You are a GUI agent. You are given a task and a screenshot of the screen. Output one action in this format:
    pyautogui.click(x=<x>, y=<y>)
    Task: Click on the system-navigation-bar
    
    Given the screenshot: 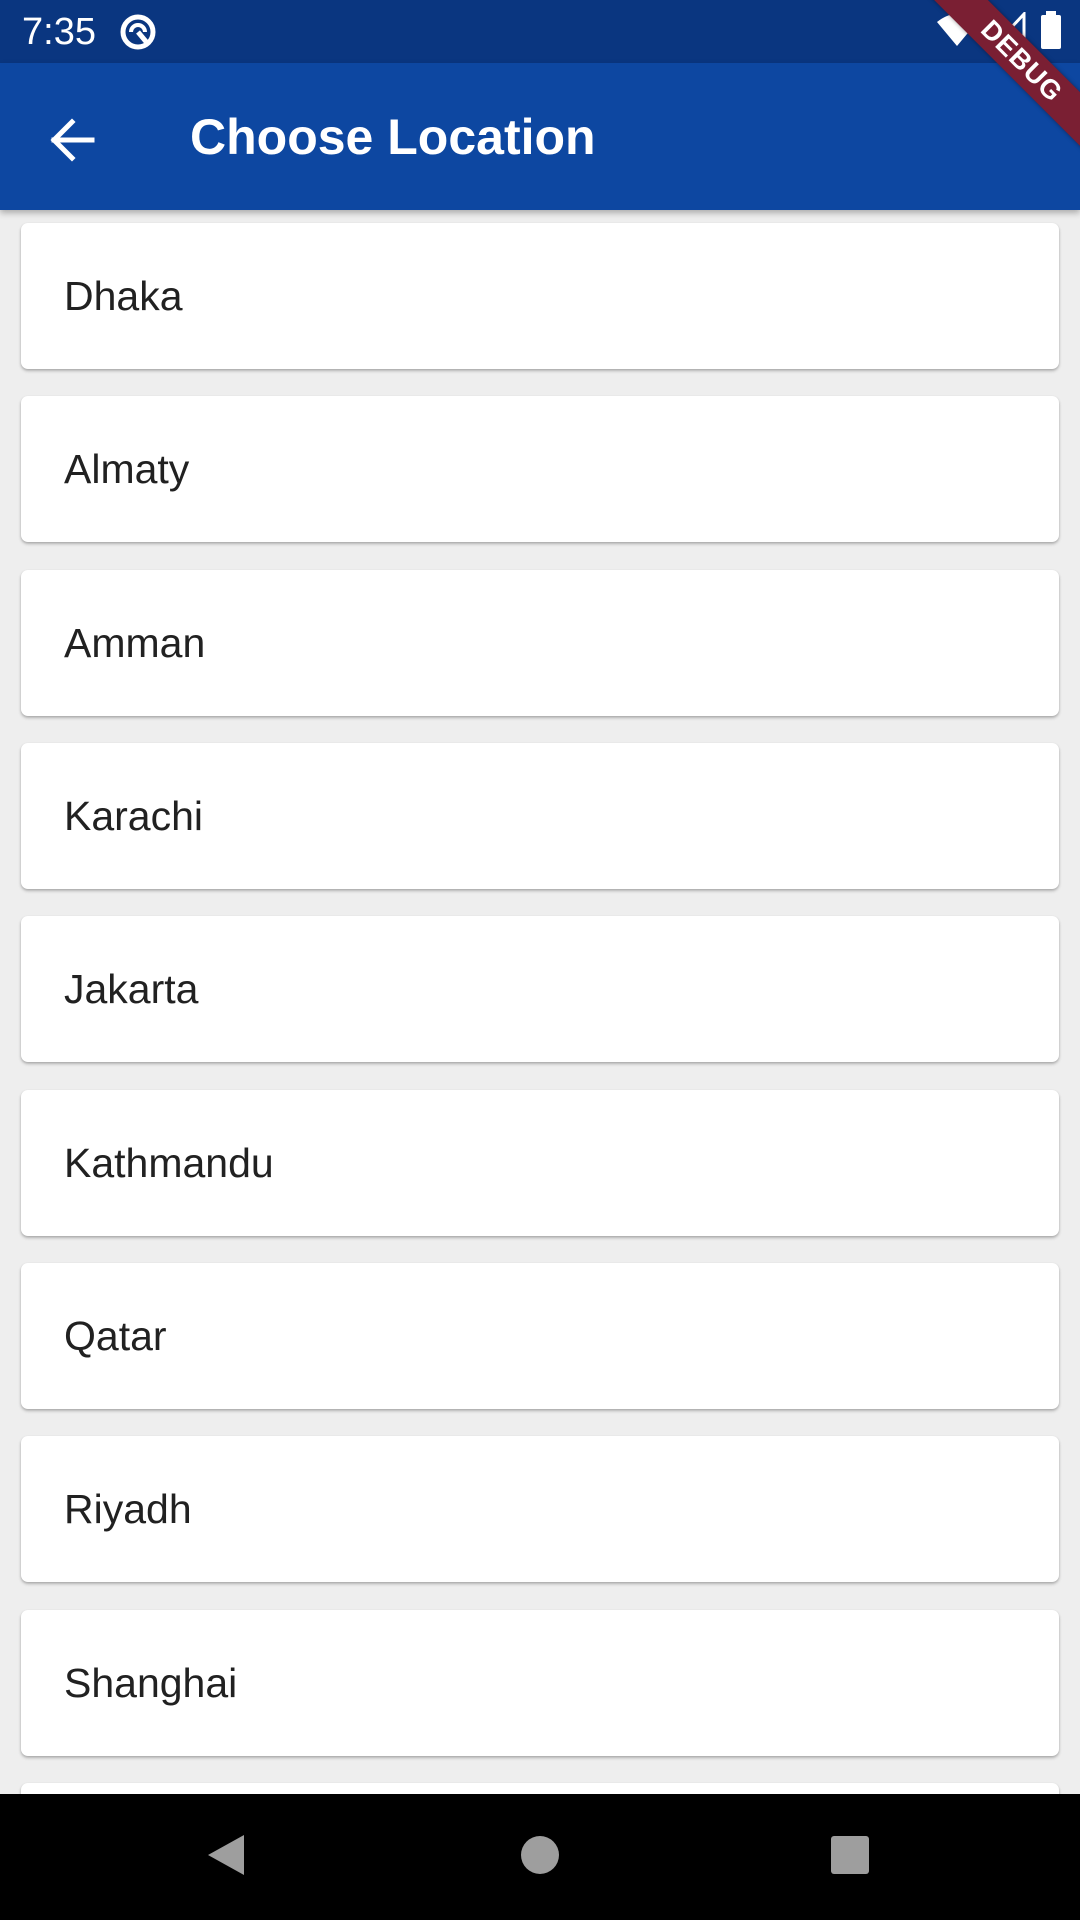 What is the action you would take?
    pyautogui.click(x=540, y=1857)
    